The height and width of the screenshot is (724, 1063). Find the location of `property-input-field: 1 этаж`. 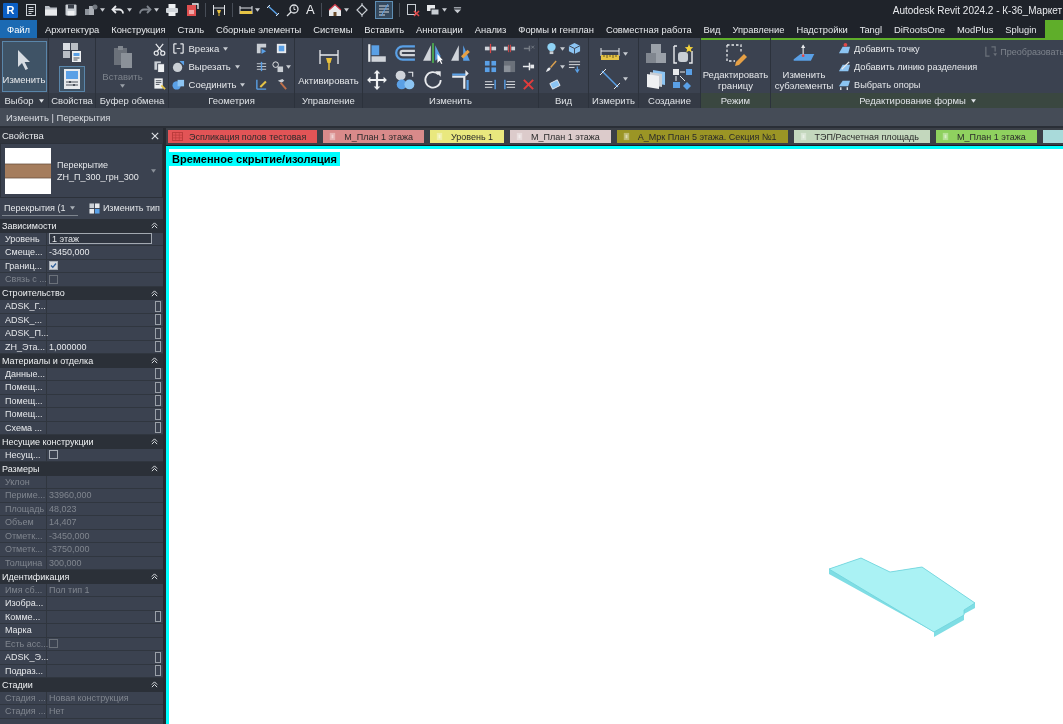

property-input-field: 1 этаж is located at coordinates (100, 239).